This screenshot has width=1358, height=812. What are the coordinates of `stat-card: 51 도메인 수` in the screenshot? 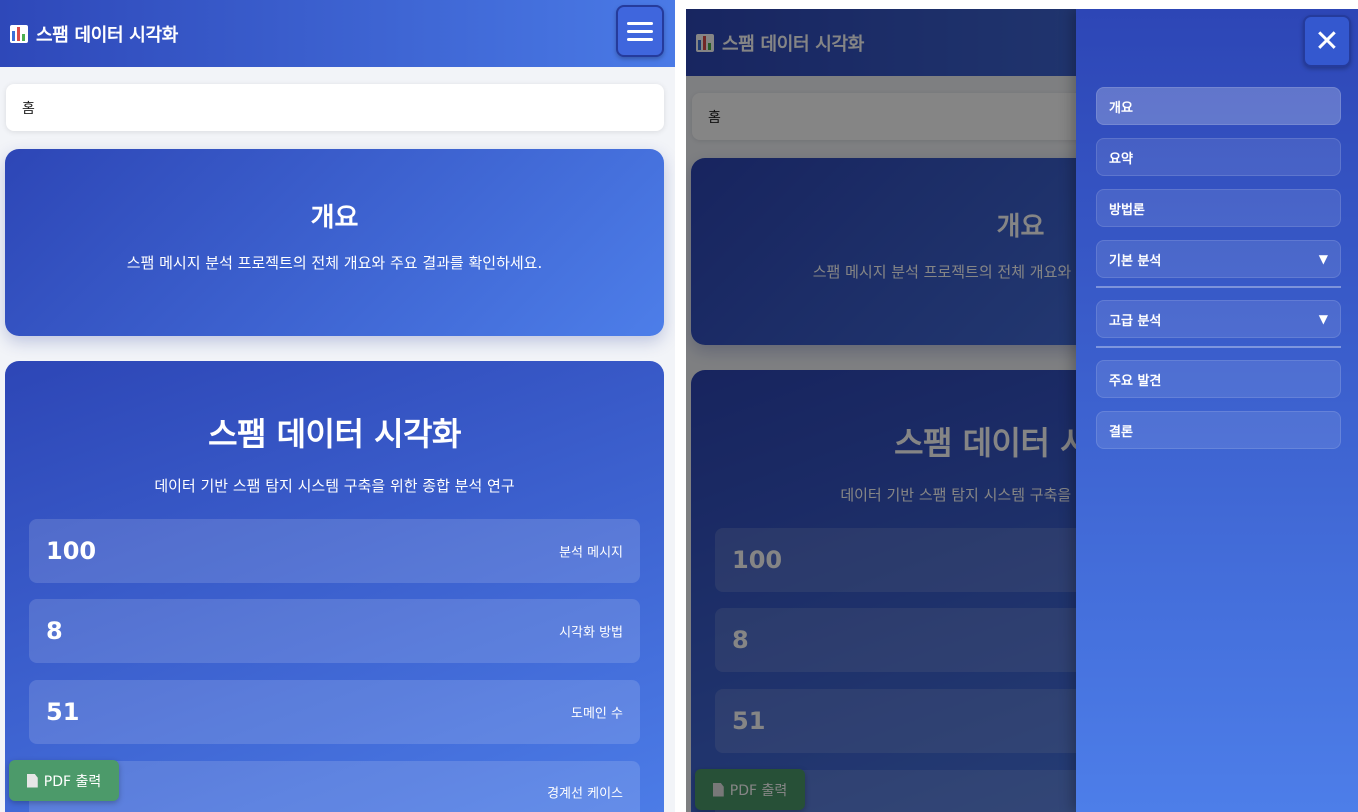 It's located at (334, 712).